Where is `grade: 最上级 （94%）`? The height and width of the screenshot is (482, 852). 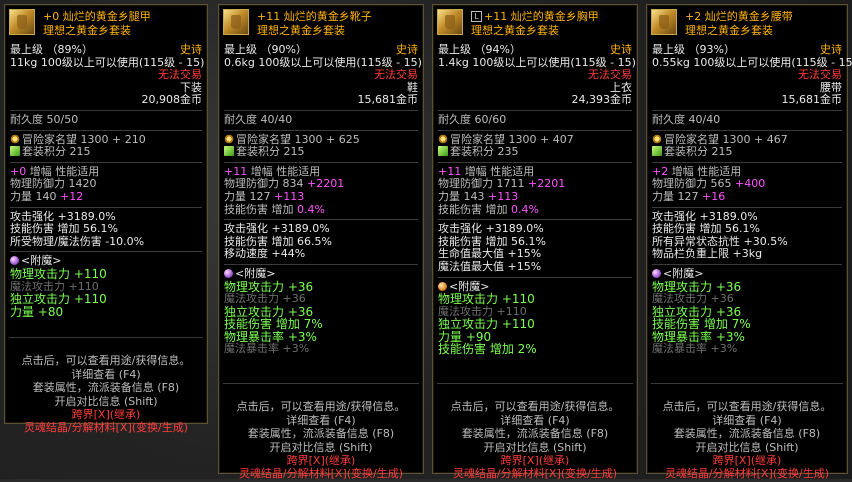 grade: 最上级 （94%） is located at coordinates (479, 49).